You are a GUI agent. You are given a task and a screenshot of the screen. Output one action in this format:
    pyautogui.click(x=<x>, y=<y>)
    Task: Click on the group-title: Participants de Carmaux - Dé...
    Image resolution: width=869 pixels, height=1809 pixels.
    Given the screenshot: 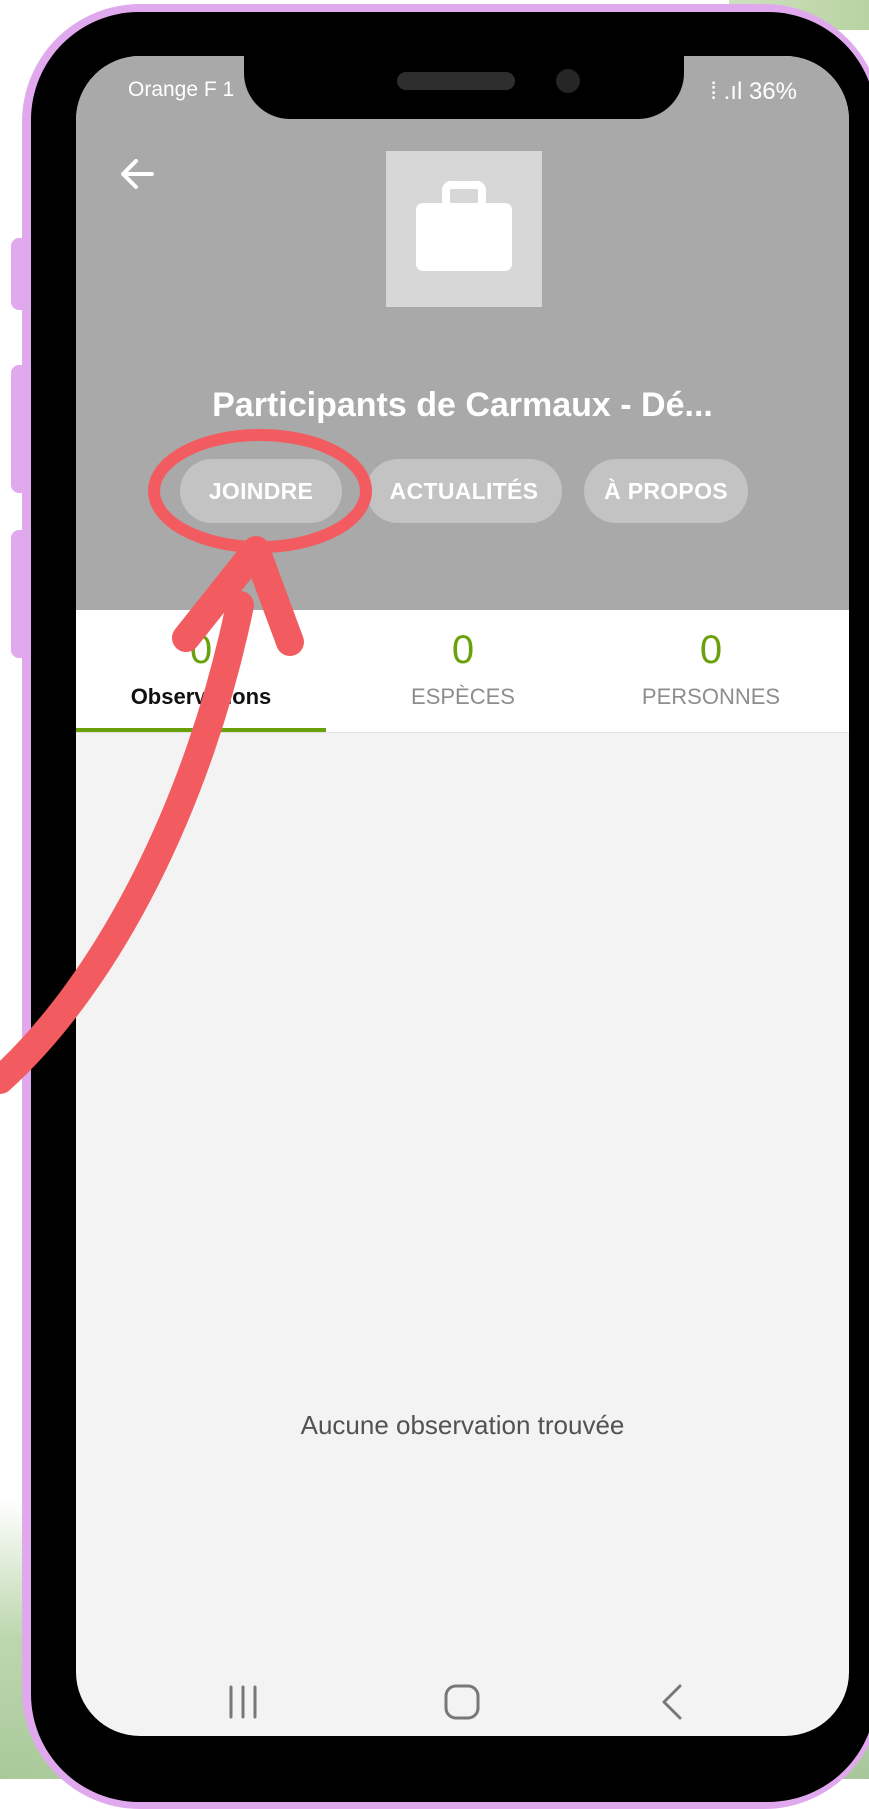 What is the action you would take?
    pyautogui.click(x=462, y=405)
    